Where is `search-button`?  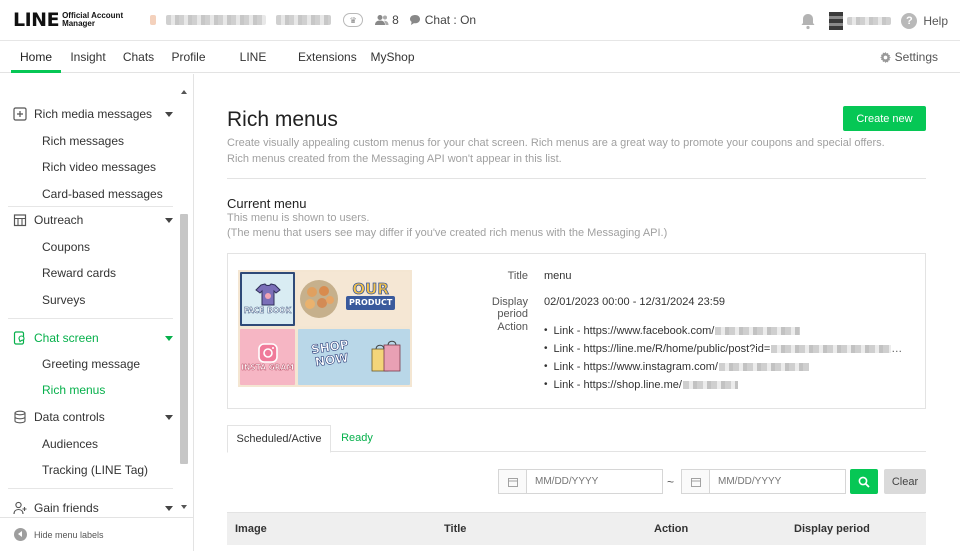 search-button is located at coordinates (864, 481).